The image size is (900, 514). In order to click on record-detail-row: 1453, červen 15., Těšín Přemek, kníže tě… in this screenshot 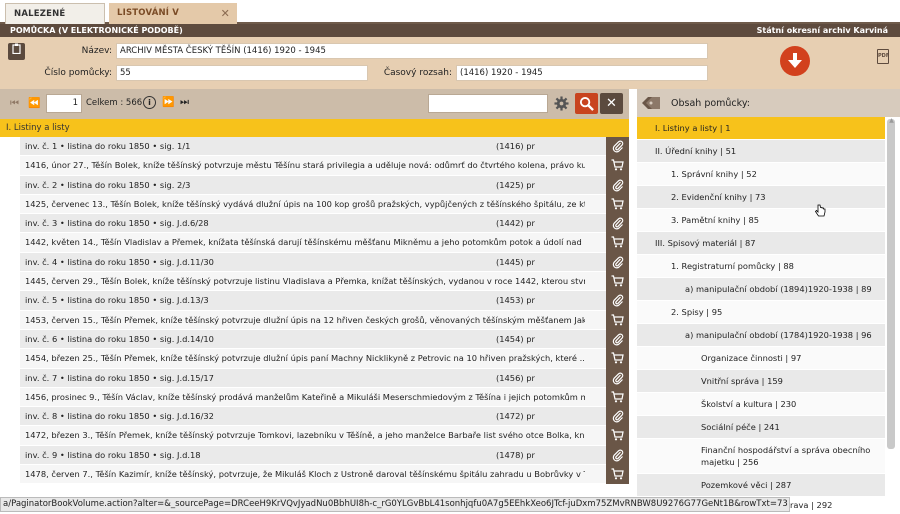, I will do `click(324, 320)`.